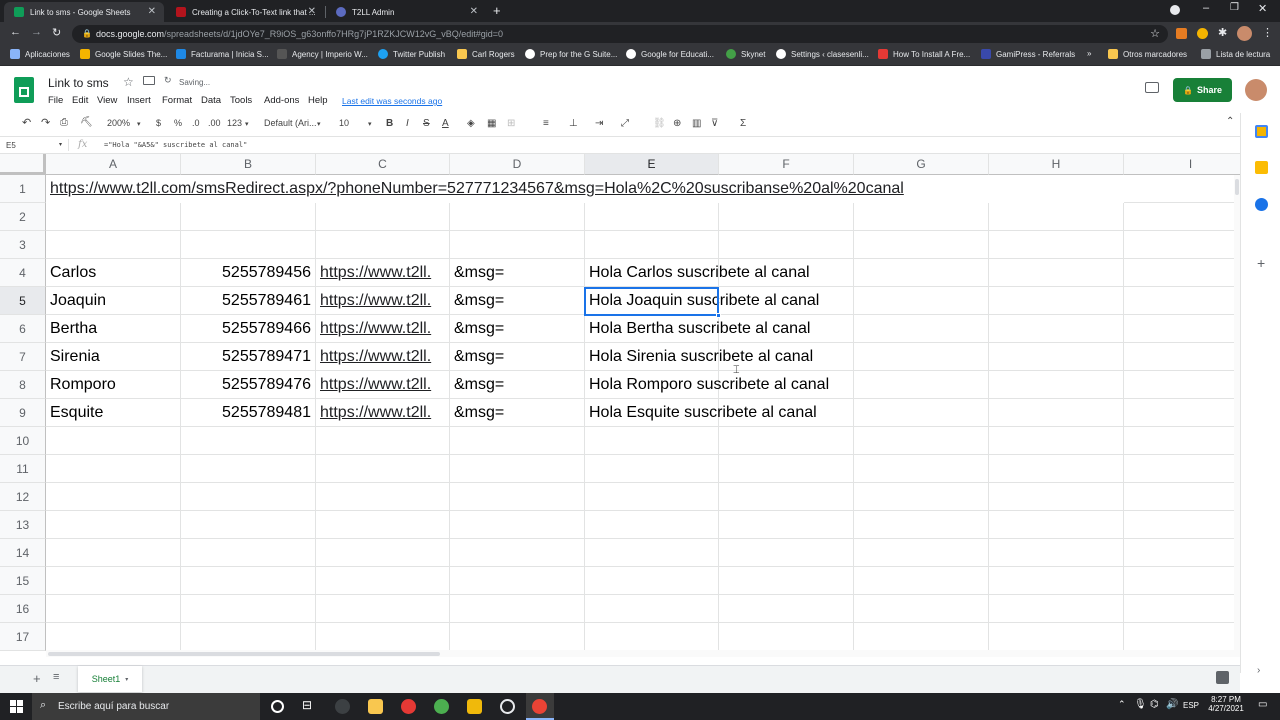 This screenshot has width=1280, height=720. What do you see at coordinates (652, 164) in the screenshot?
I see `column-header-e: E` at bounding box center [652, 164].